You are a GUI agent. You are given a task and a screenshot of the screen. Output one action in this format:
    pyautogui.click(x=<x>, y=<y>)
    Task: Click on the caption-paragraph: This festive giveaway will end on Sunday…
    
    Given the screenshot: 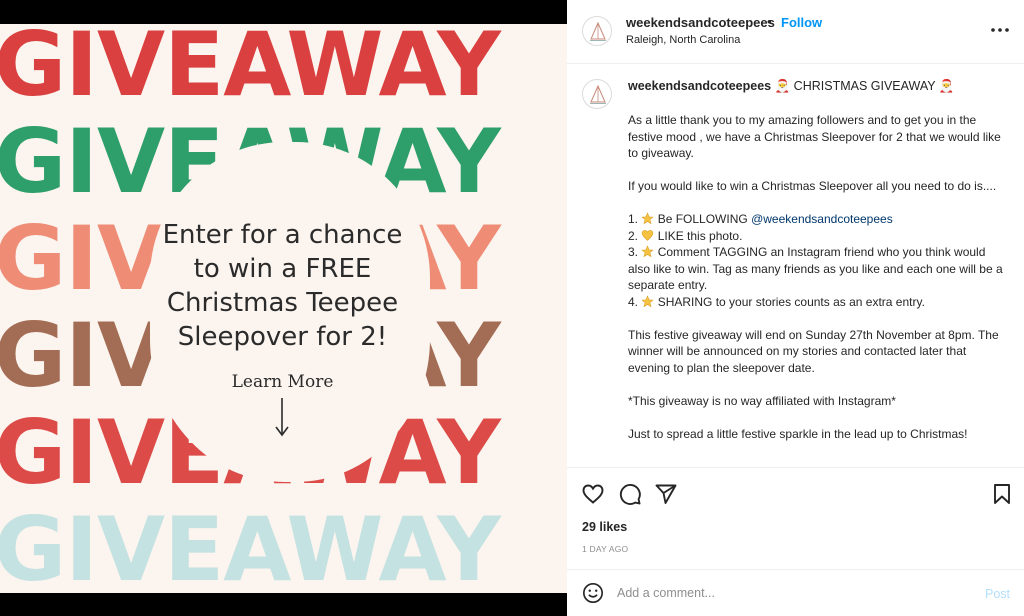 What is the action you would take?
    pyautogui.click(x=813, y=351)
    